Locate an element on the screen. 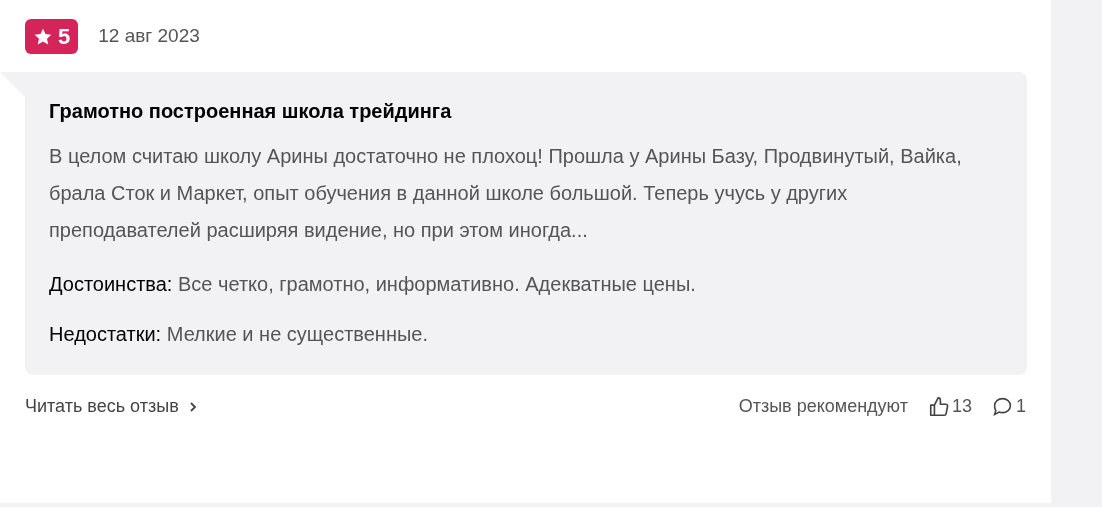 The image size is (1102, 507). review-date: 12 авг 2023 is located at coordinates (149, 36).